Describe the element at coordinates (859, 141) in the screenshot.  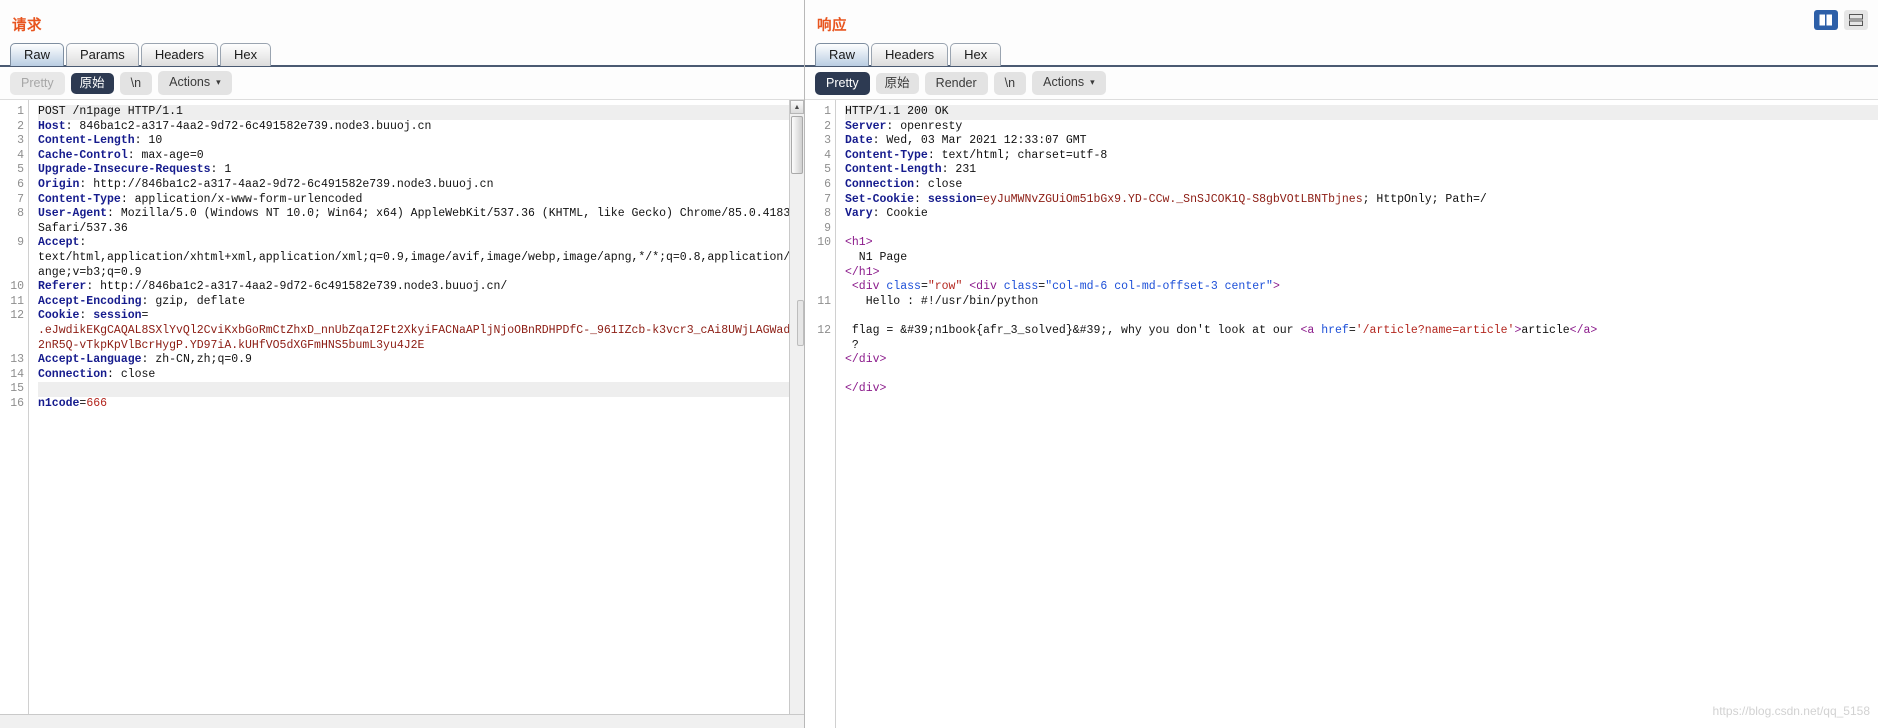
I see `code-token: Date` at that location.